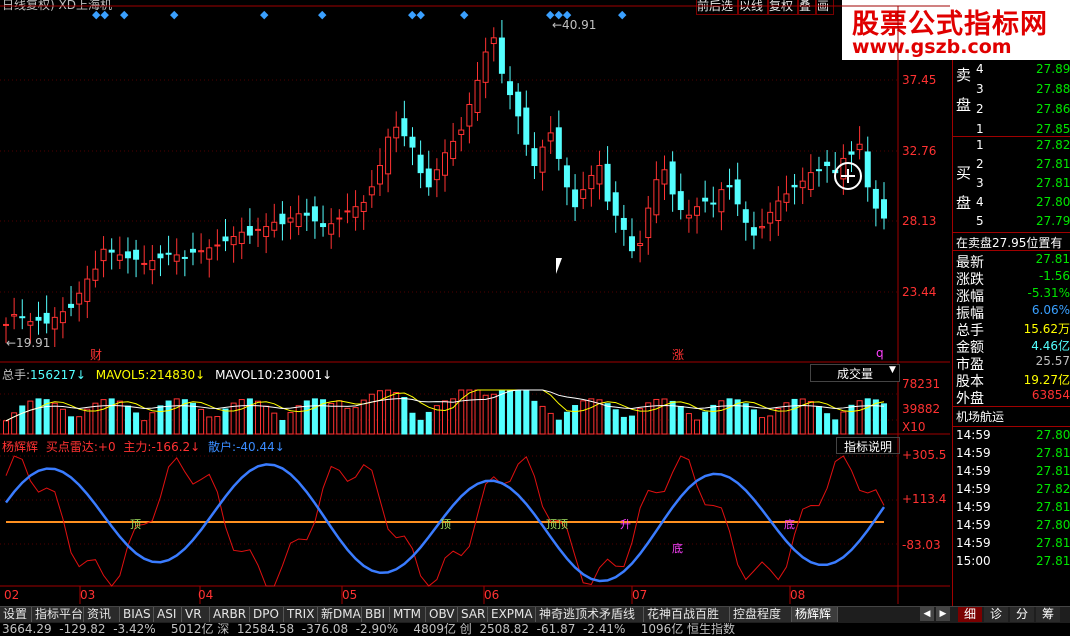 The image size is (1070, 636). I want to click on tab-scroll-left-icon: ◀, so click(927, 614).